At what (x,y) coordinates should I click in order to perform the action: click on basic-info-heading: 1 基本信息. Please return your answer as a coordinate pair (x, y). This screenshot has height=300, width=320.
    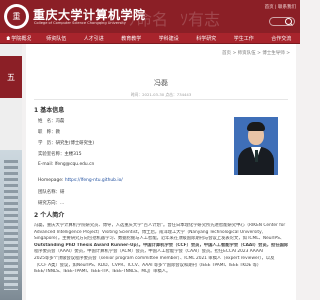
    Looking at the image, I should click on (49, 110).